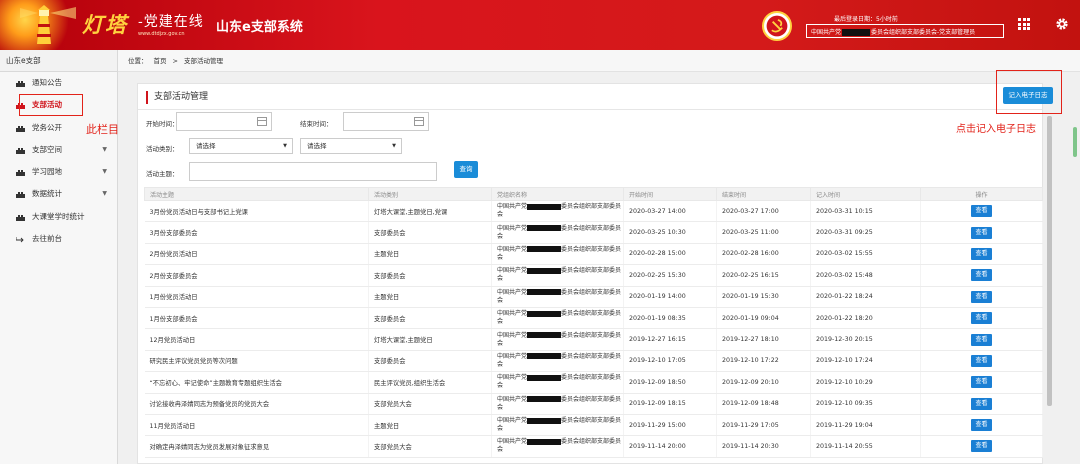  Describe the element at coordinates (386, 121) in the screenshot. I see `end-time-input` at that location.